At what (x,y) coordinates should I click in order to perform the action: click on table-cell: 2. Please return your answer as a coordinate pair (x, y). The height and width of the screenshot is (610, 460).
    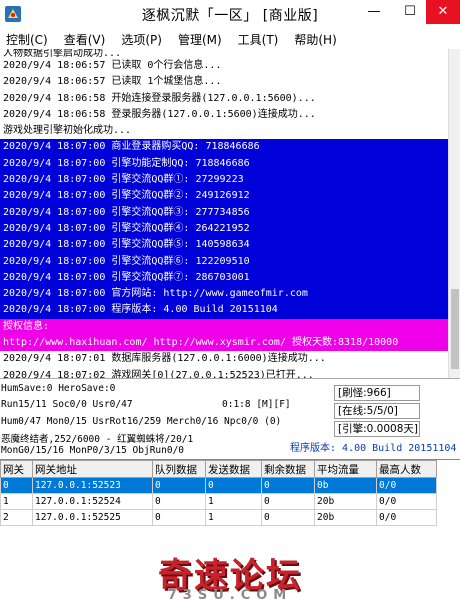
    Looking at the image, I should click on (16, 517).